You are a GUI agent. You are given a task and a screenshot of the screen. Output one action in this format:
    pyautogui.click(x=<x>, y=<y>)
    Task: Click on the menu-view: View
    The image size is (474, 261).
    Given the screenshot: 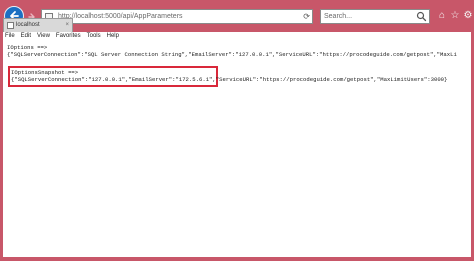 What is the action you would take?
    pyautogui.click(x=43, y=36)
    